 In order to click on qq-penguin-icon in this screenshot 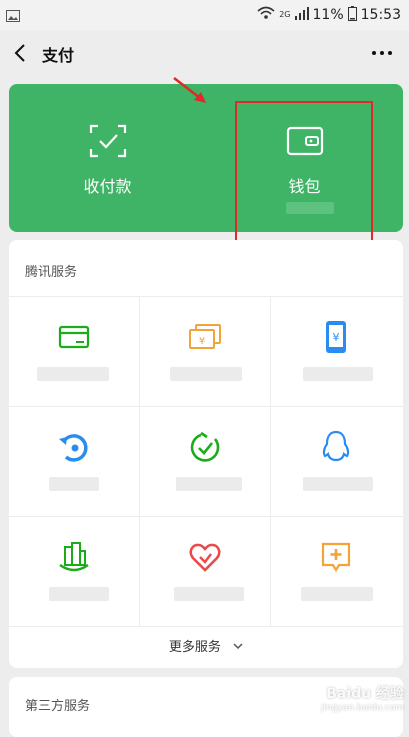, I will do `click(336, 446)`.